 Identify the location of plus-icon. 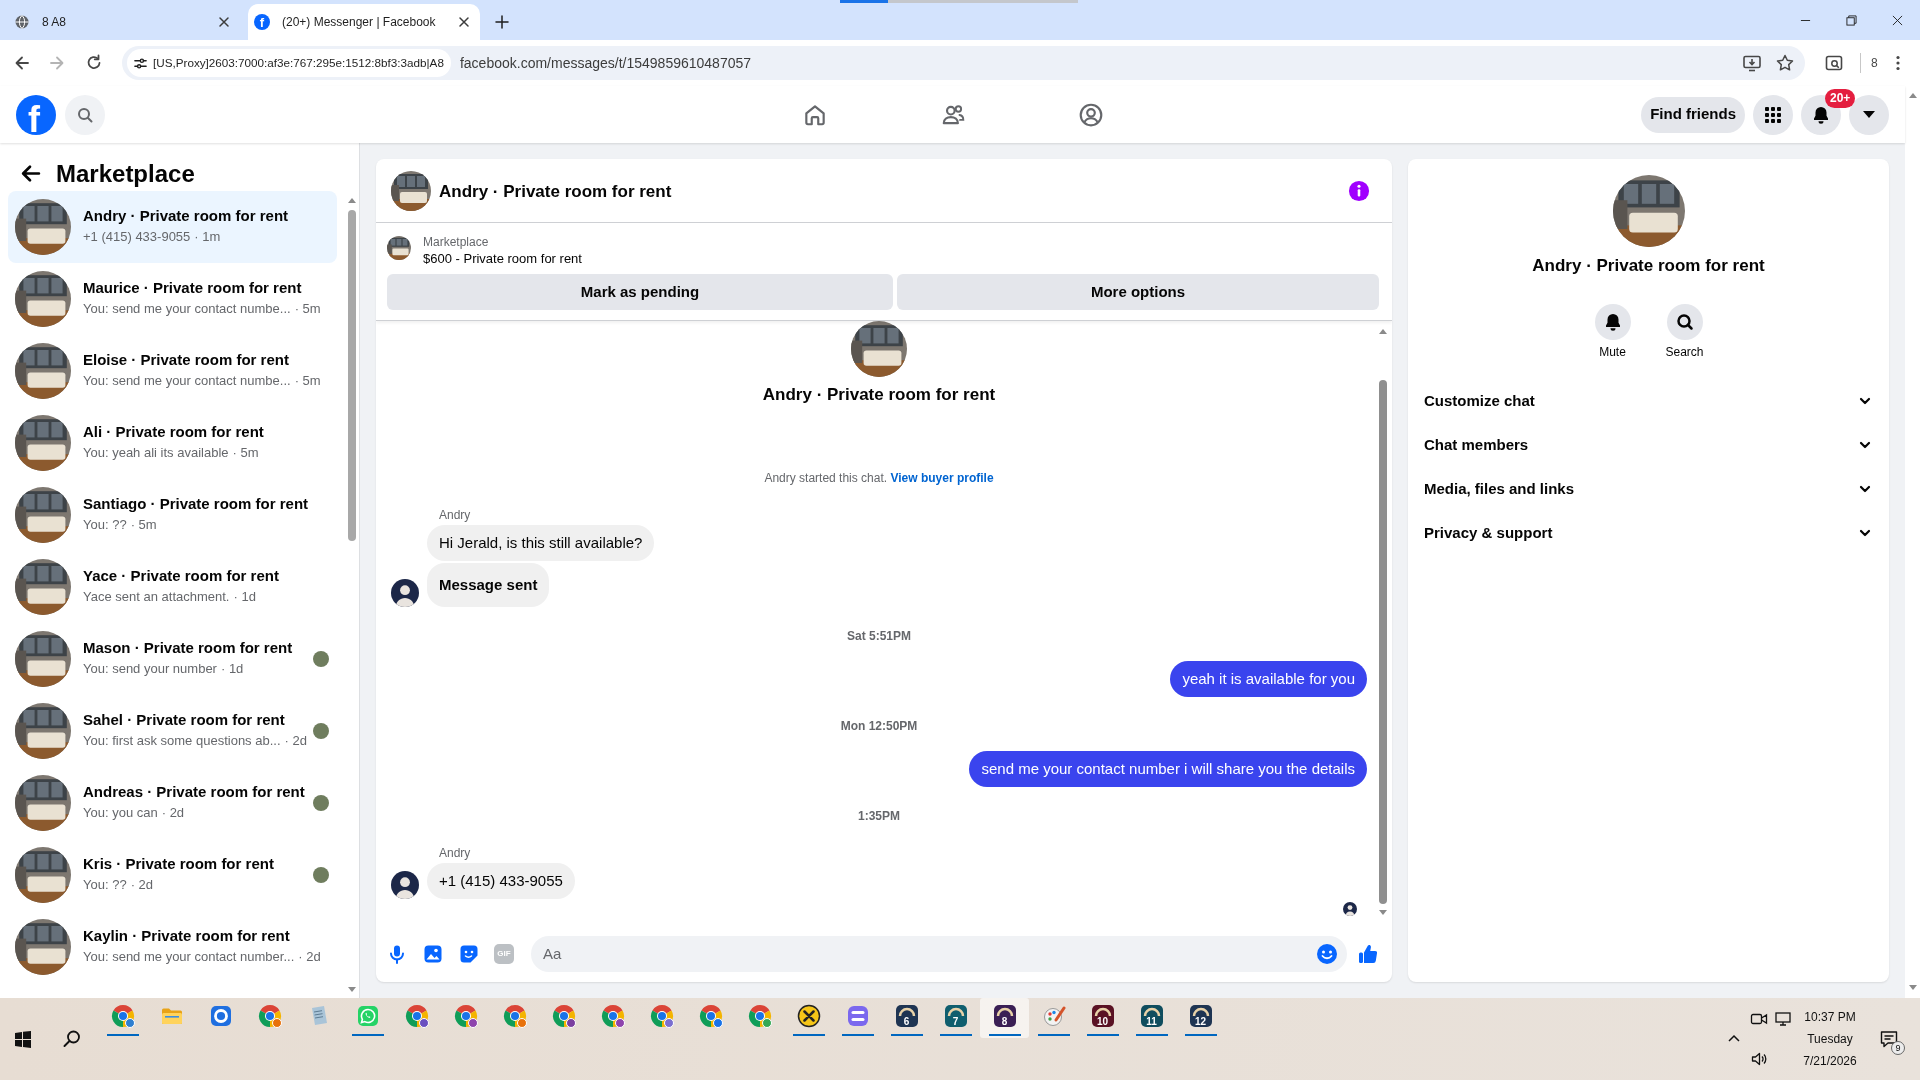
(502, 22).